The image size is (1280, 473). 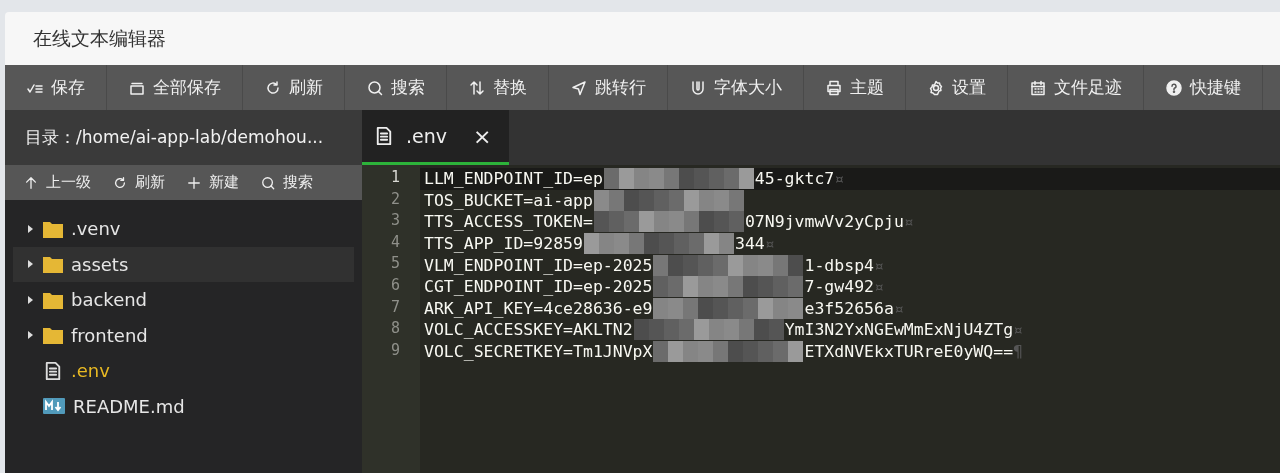 What do you see at coordinates (1018, 352) in the screenshot?
I see `line-end-marker: ¶` at bounding box center [1018, 352].